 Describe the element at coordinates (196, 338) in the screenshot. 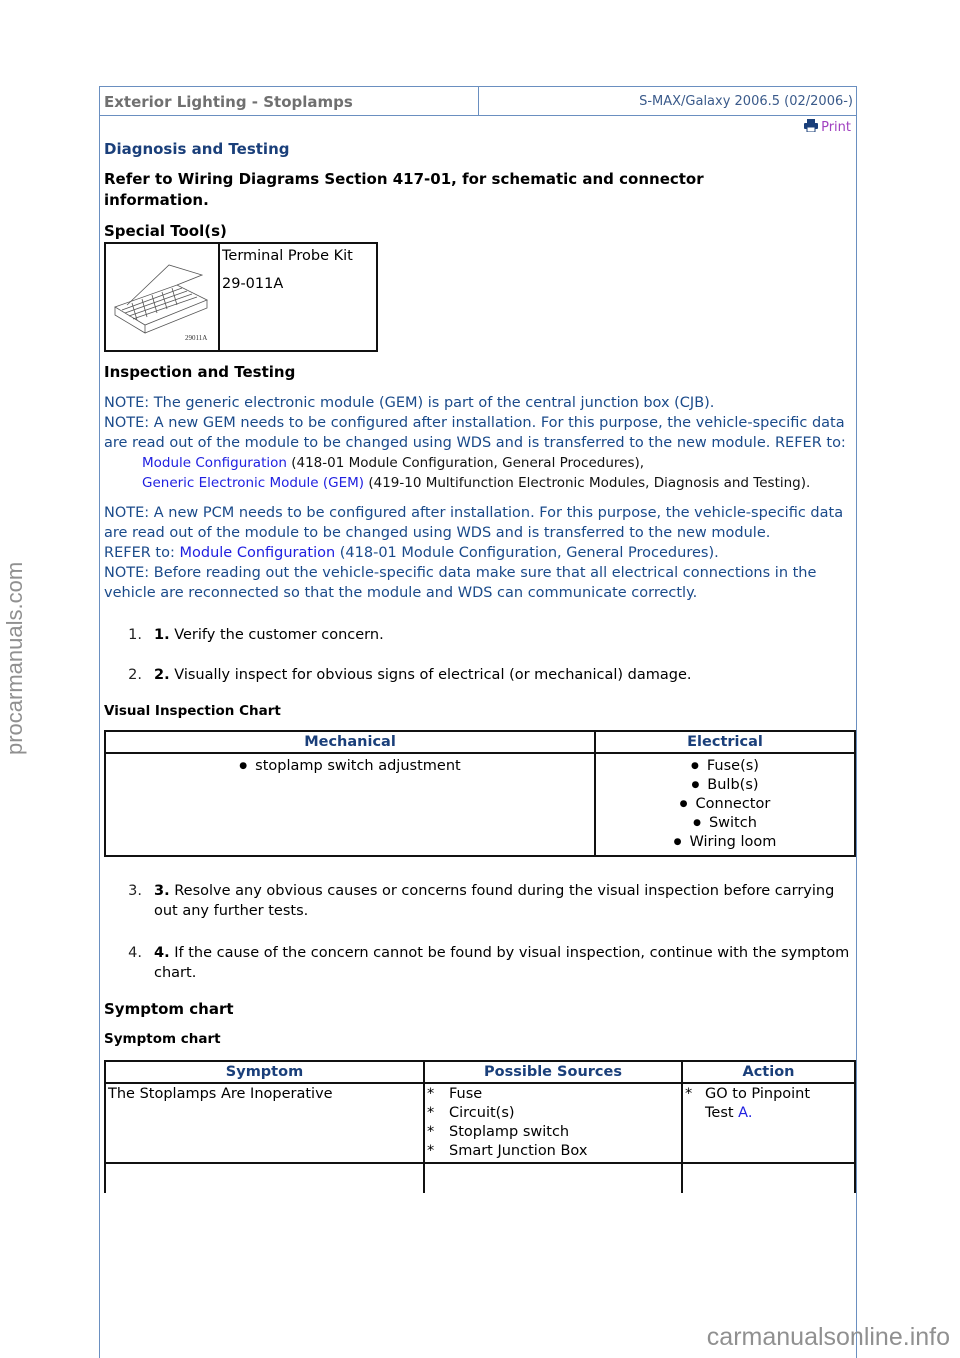

I see `tool-image-caption: 29011A` at that location.